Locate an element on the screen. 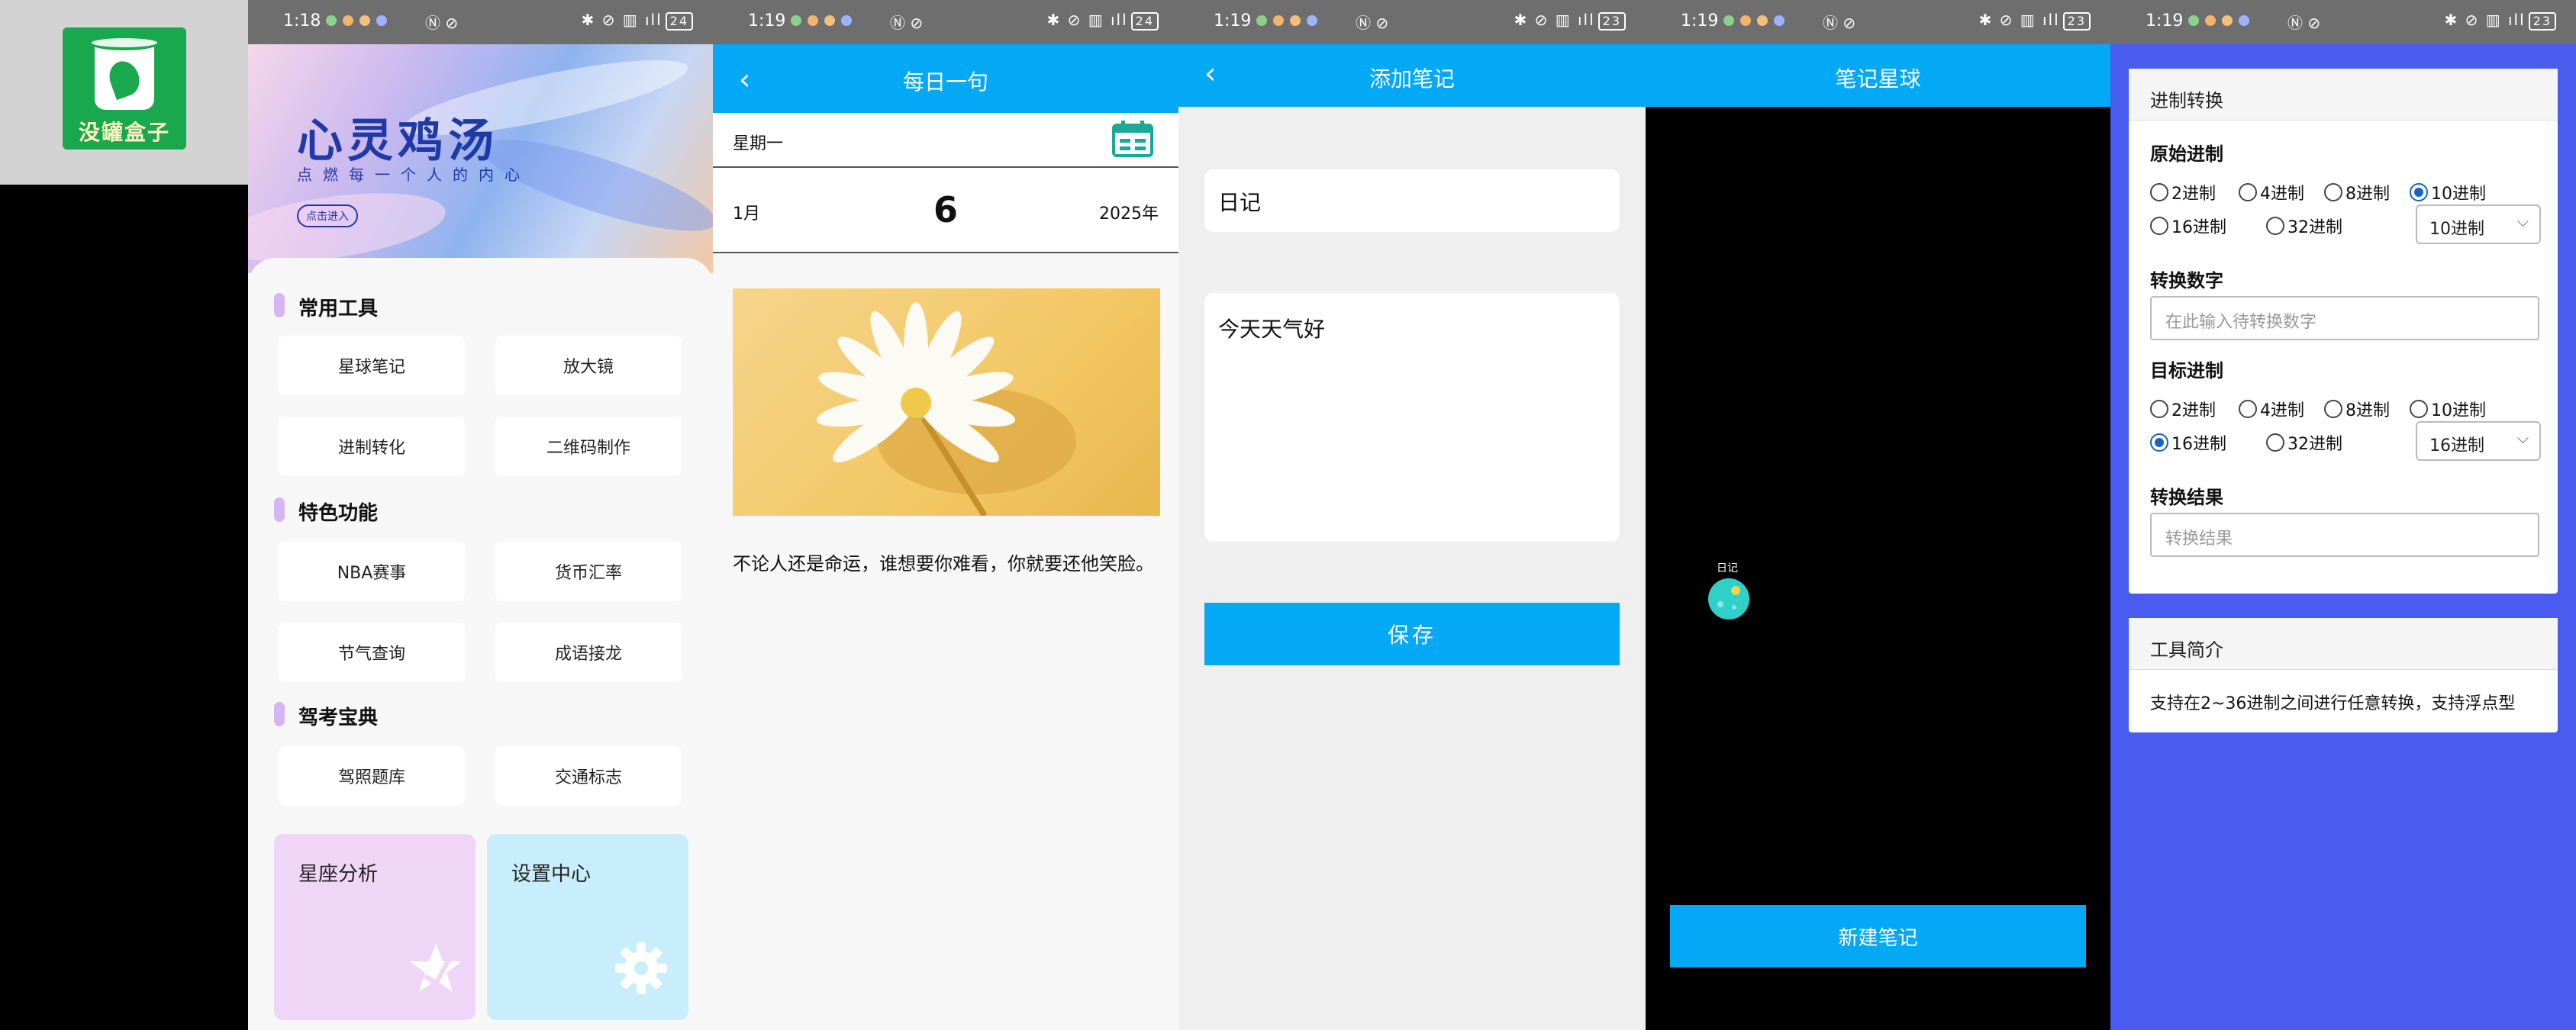  save-button: 保存 is located at coordinates (1412, 634).